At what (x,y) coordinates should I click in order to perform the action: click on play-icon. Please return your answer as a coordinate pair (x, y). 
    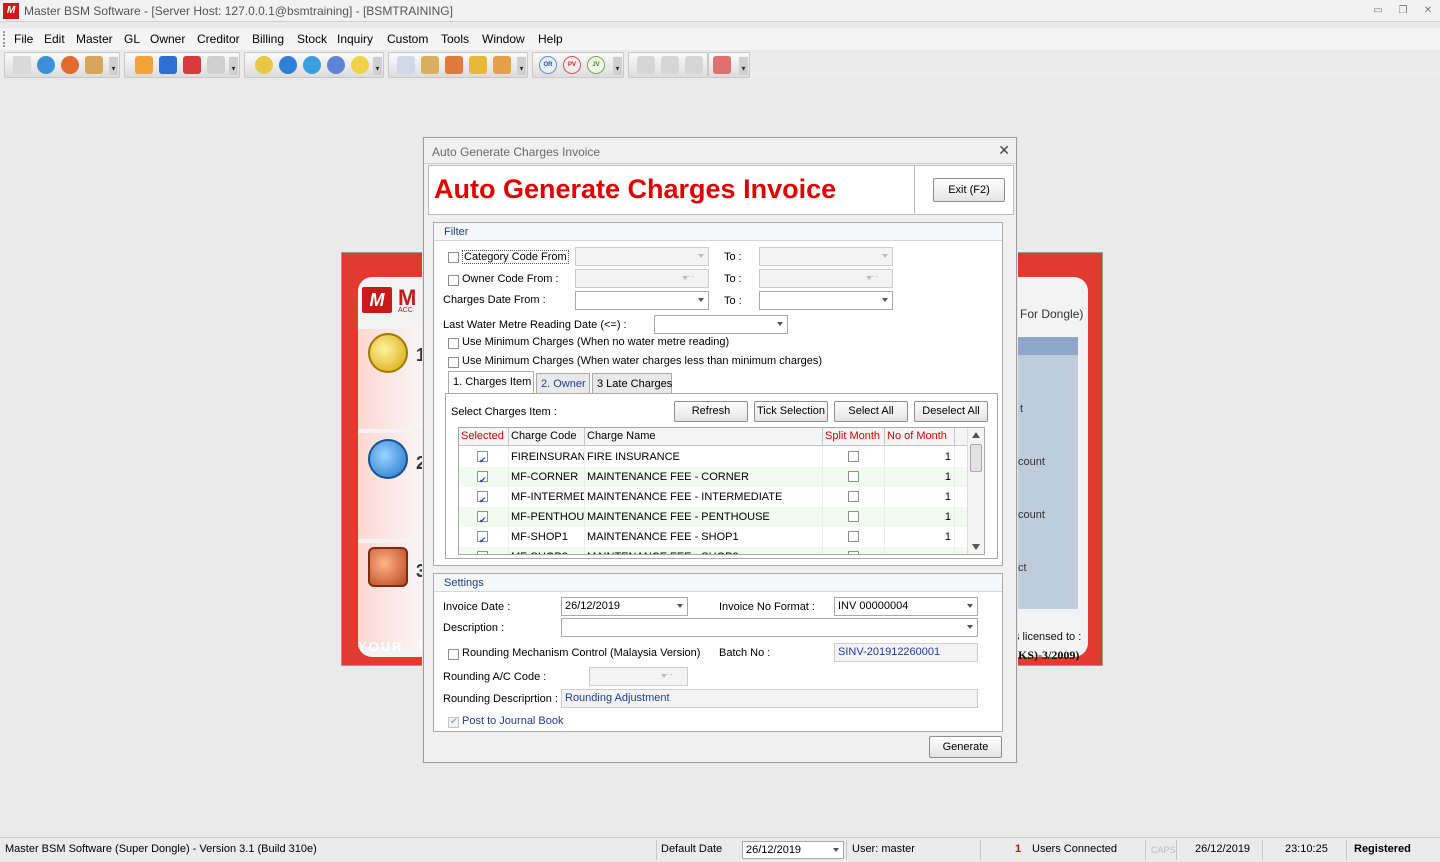
    Looking at the image, I should click on (288, 65).